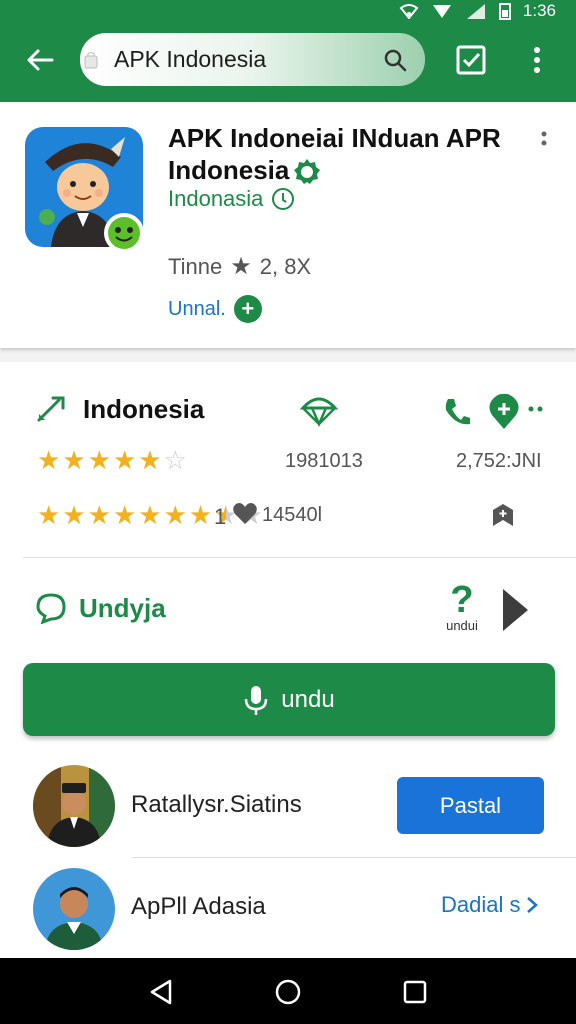 The image size is (576, 1024). I want to click on battery-icon, so click(504, 11).